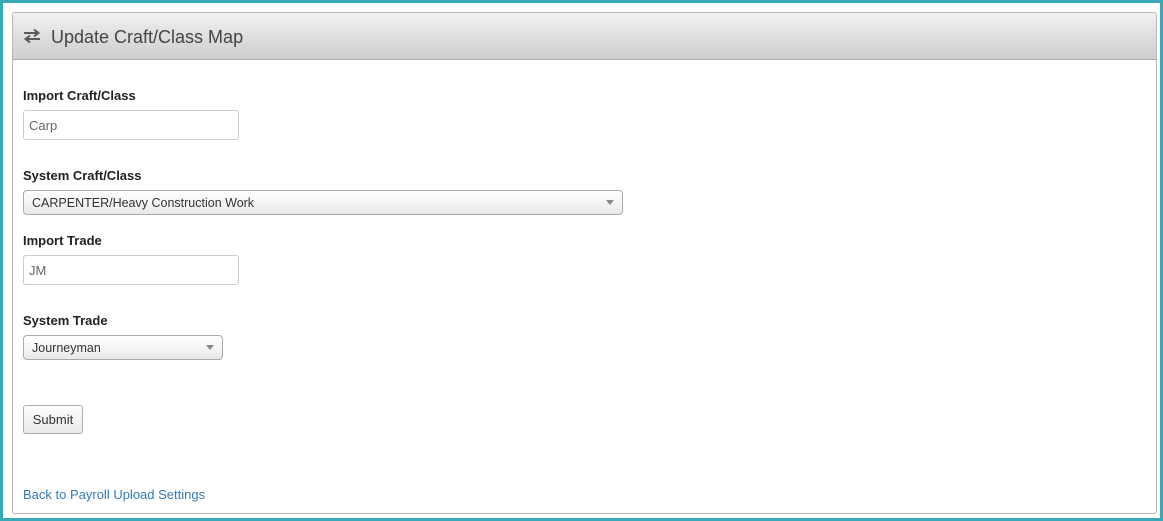 This screenshot has height=521, width=1163. What do you see at coordinates (65, 320) in the screenshot?
I see `system-trade-label: System Trade` at bounding box center [65, 320].